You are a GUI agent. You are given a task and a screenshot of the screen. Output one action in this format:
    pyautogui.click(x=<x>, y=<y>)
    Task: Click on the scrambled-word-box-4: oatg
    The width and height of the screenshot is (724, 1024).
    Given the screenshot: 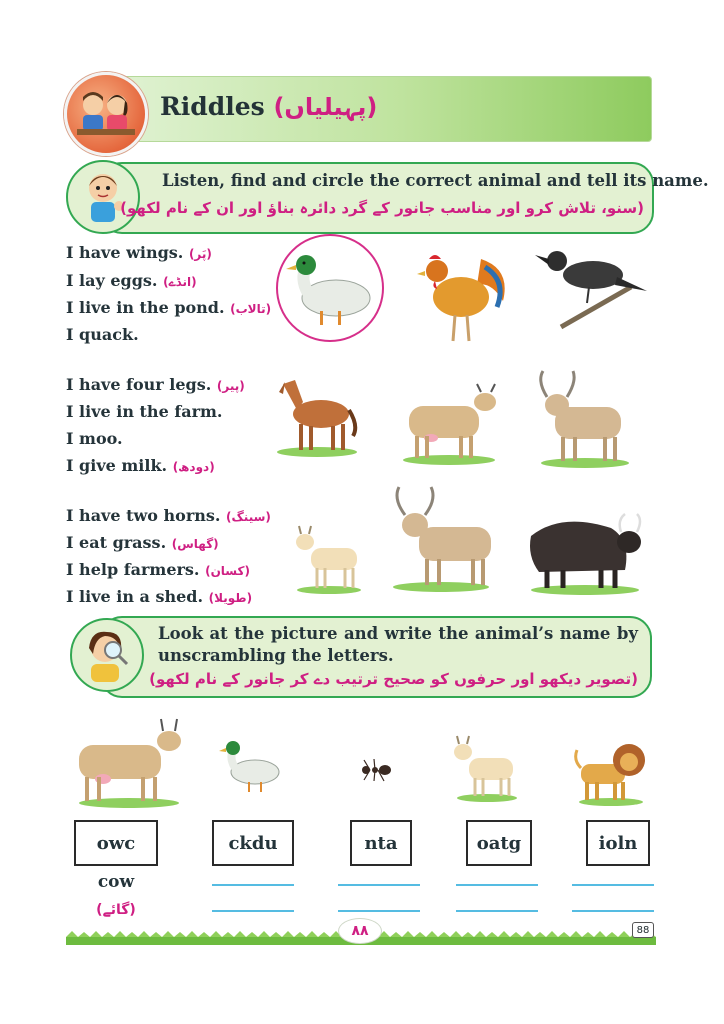 What is the action you would take?
    pyautogui.click(x=499, y=843)
    